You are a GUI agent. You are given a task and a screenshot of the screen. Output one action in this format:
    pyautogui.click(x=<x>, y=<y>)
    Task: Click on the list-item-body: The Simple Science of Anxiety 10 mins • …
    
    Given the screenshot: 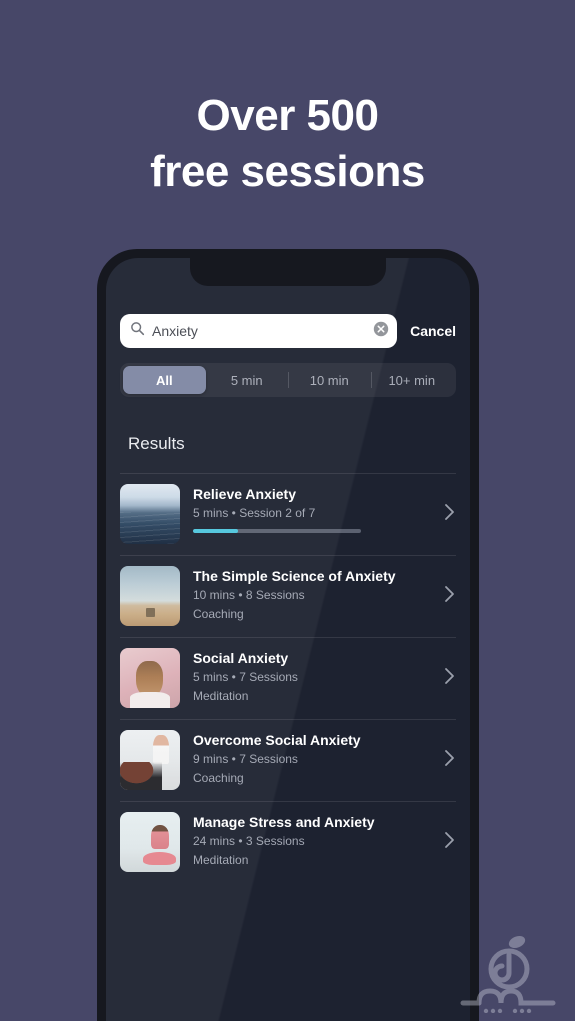 What is the action you would take?
    pyautogui.click(x=309, y=594)
    